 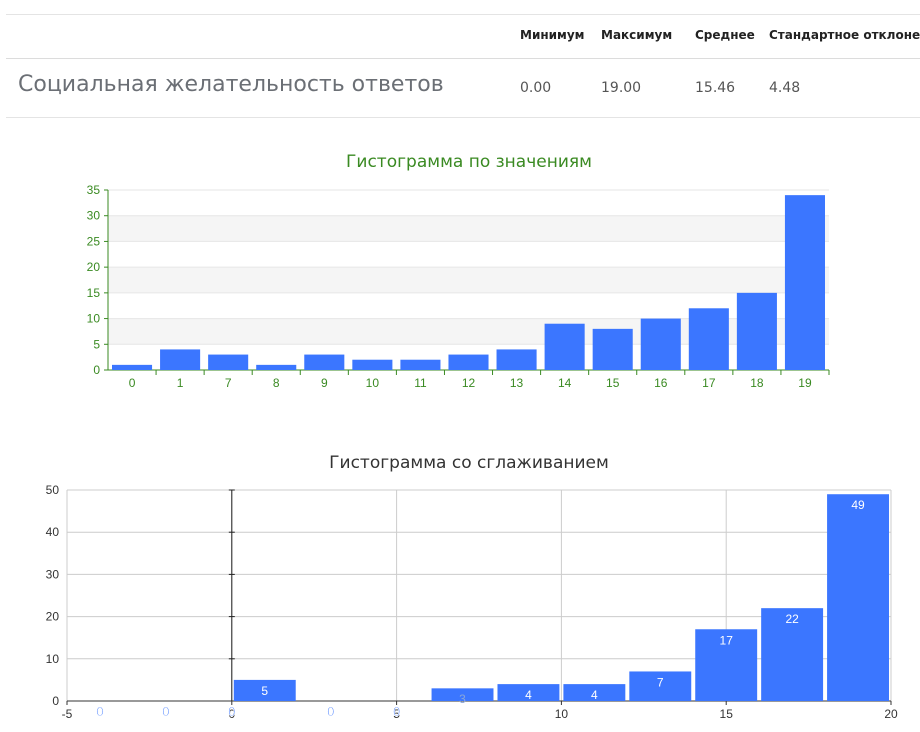 I want to click on y-tick-label: 0, so click(x=55, y=701).